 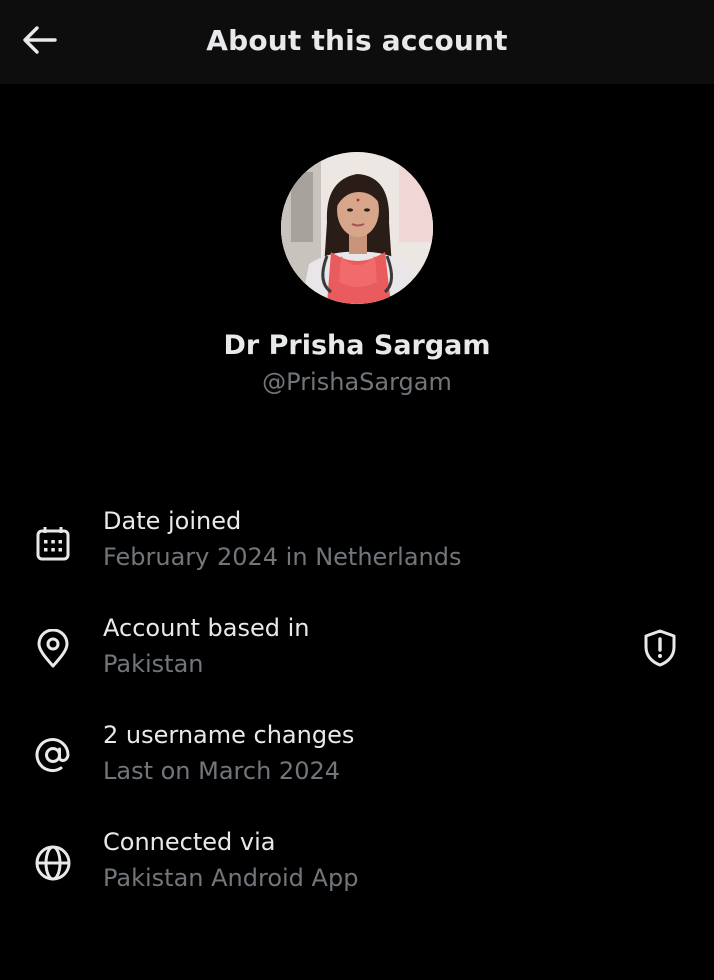 I want to click on avatar, so click(x=357, y=228).